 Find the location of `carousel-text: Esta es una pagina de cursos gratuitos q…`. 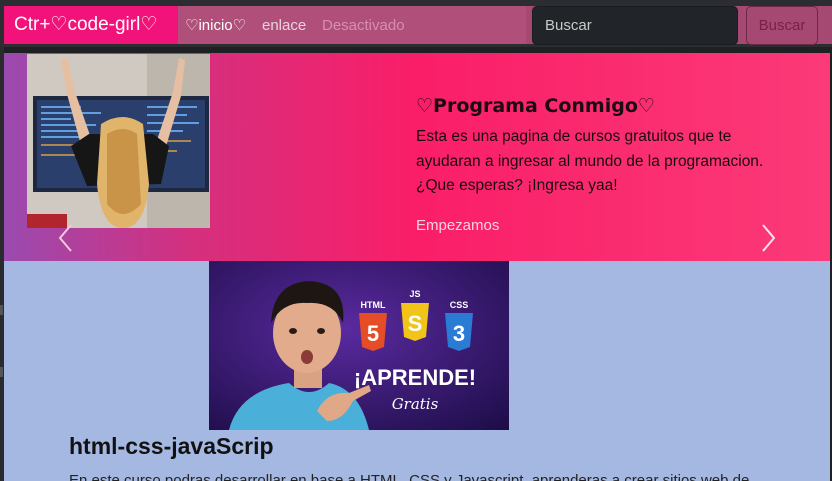

carousel-text: Esta es una pagina de cursos gratuitos q… is located at coordinates (590, 161).